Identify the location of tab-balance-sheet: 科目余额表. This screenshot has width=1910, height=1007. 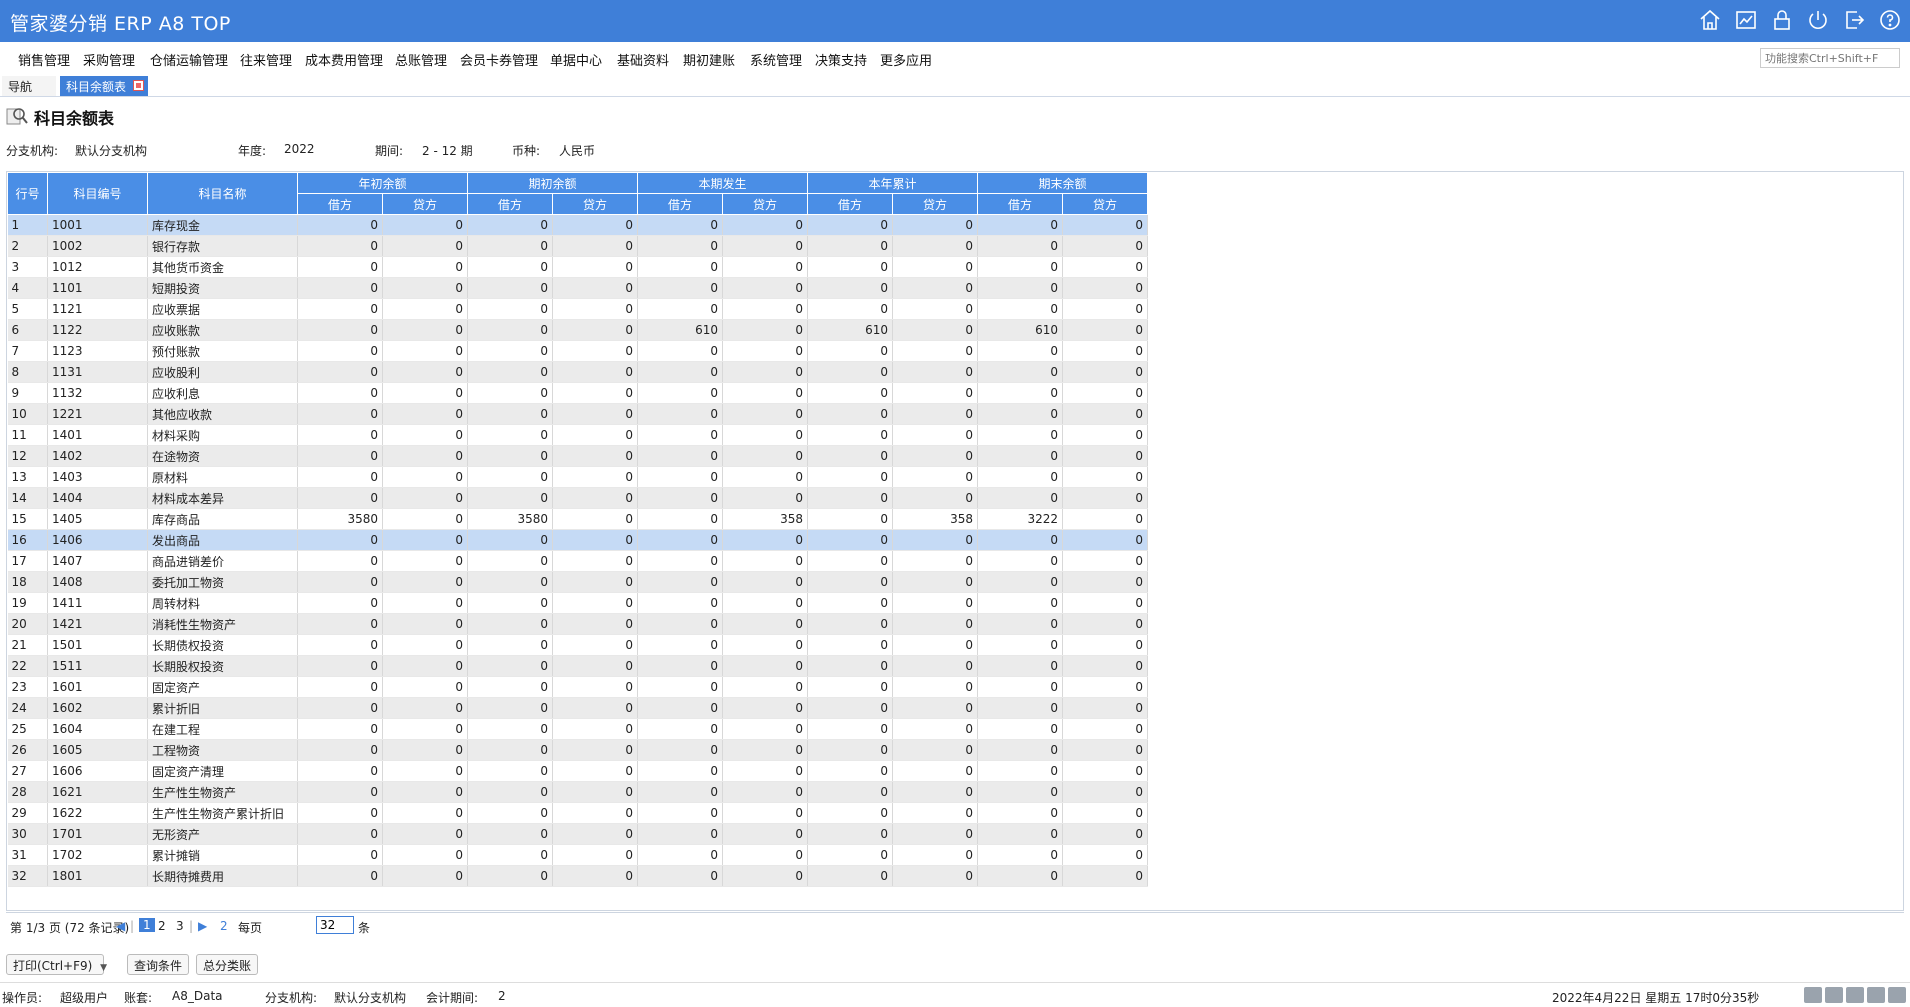
(104, 86).